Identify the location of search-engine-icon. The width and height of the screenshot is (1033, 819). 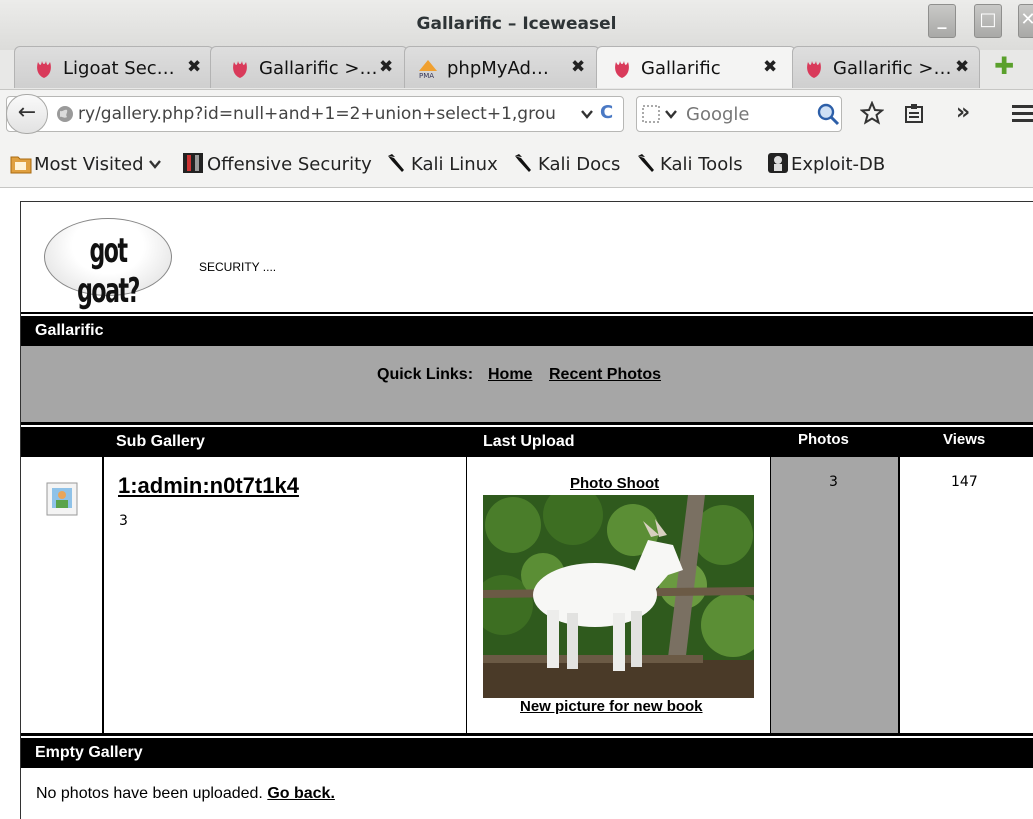
(661, 114).